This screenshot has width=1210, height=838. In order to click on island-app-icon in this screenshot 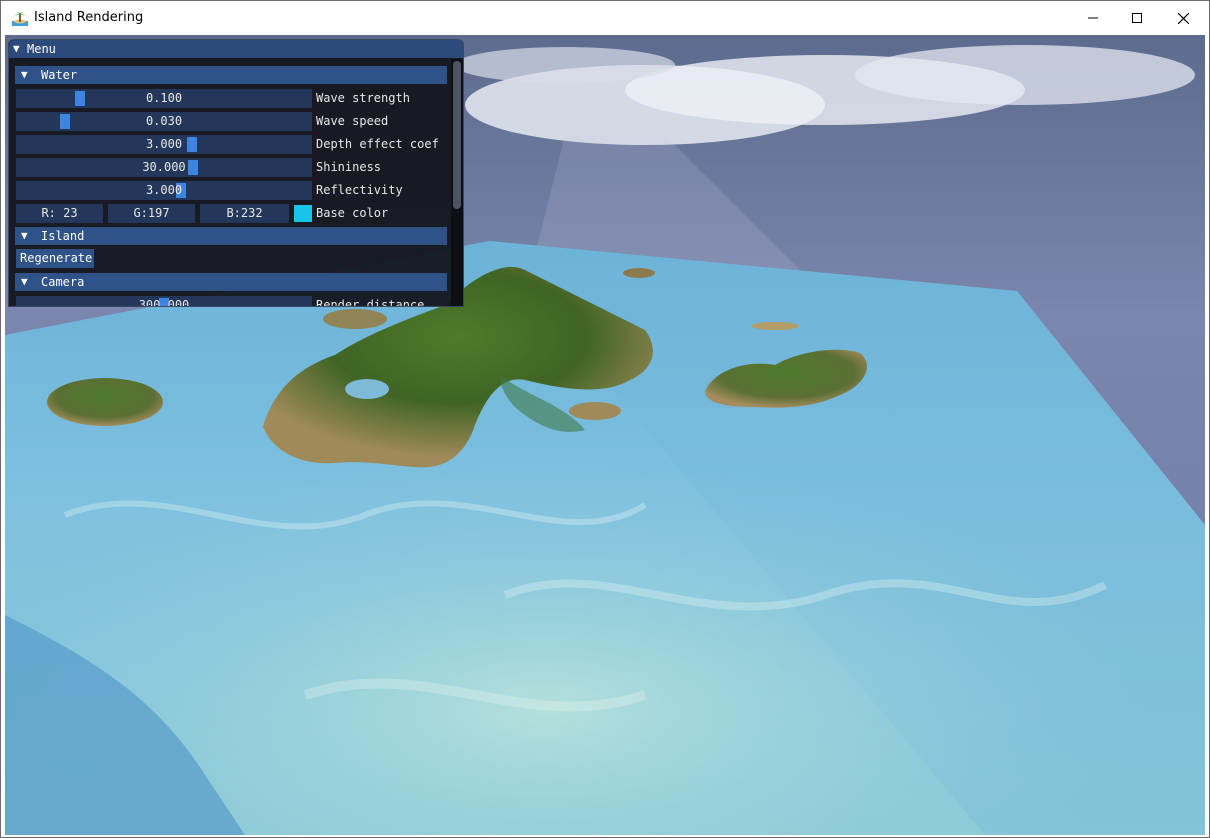, I will do `click(20, 19)`.